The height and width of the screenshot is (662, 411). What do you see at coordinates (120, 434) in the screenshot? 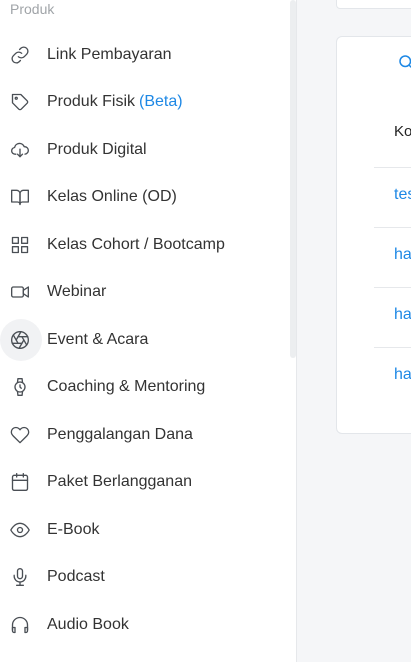
I see `sidebar-item-label: Penggalangan Dana` at bounding box center [120, 434].